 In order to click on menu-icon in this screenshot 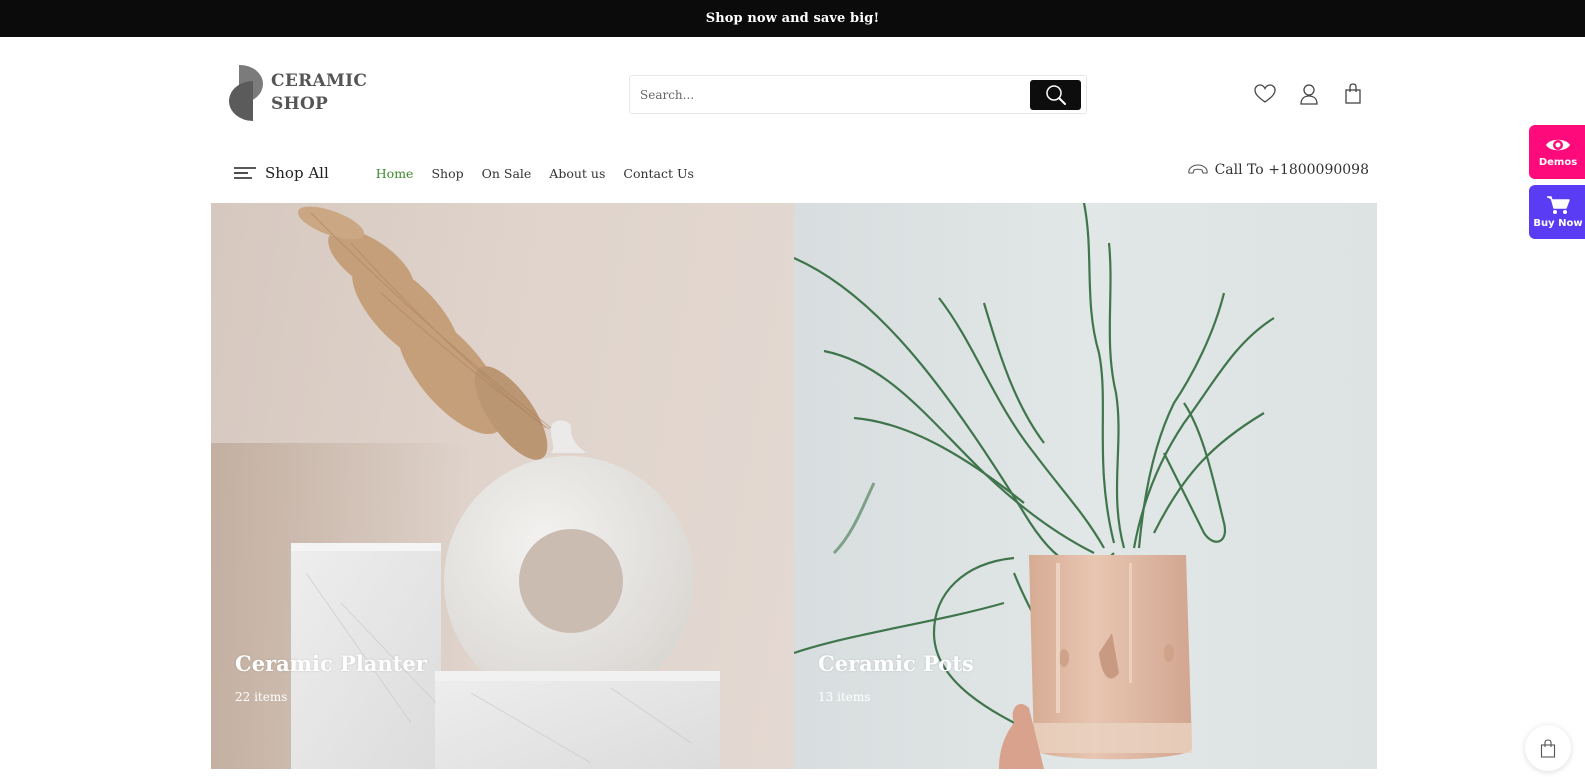, I will do `click(245, 173)`.